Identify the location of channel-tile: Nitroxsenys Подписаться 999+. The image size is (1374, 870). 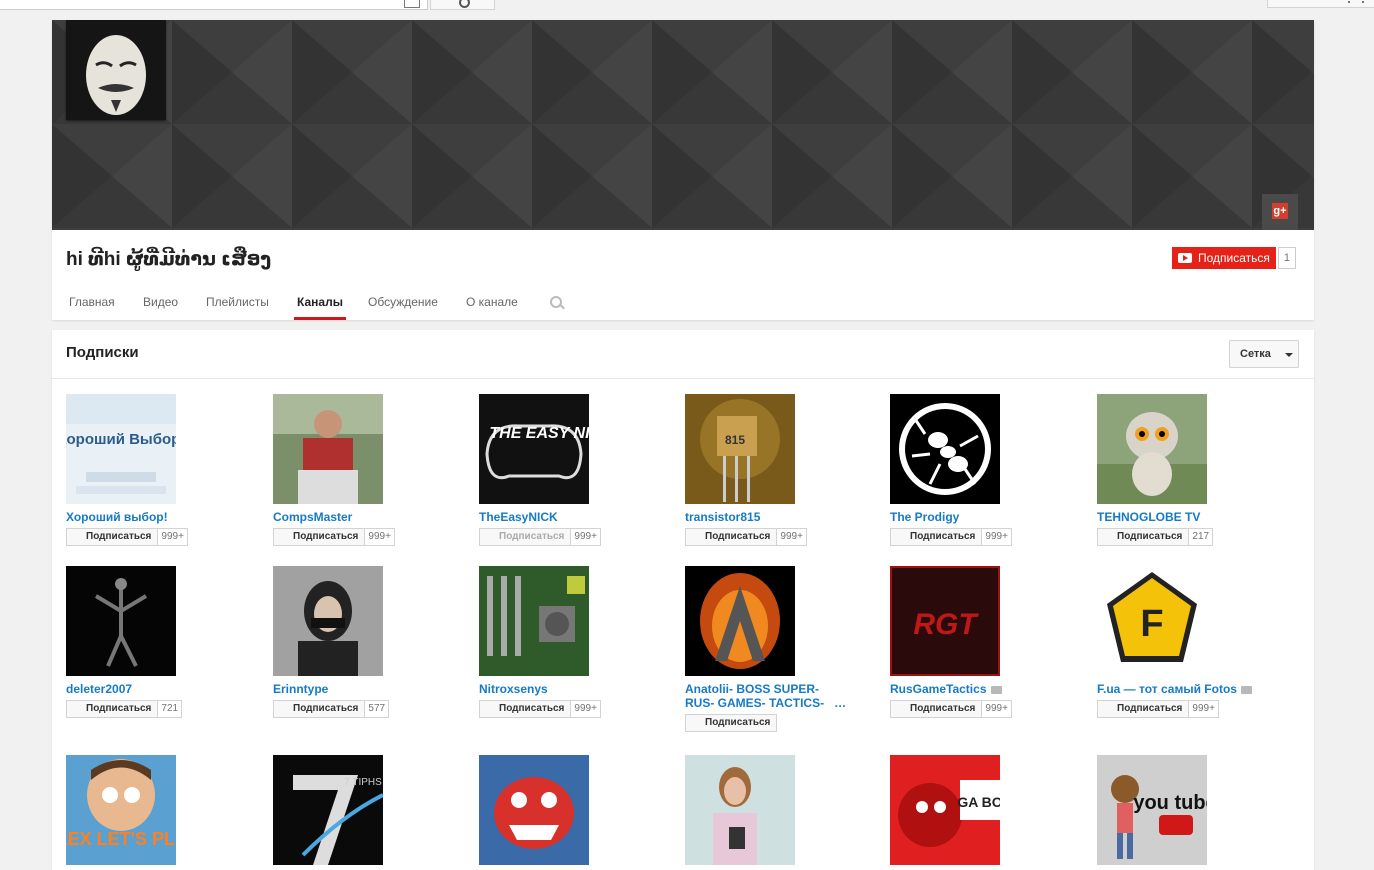
(579, 642).